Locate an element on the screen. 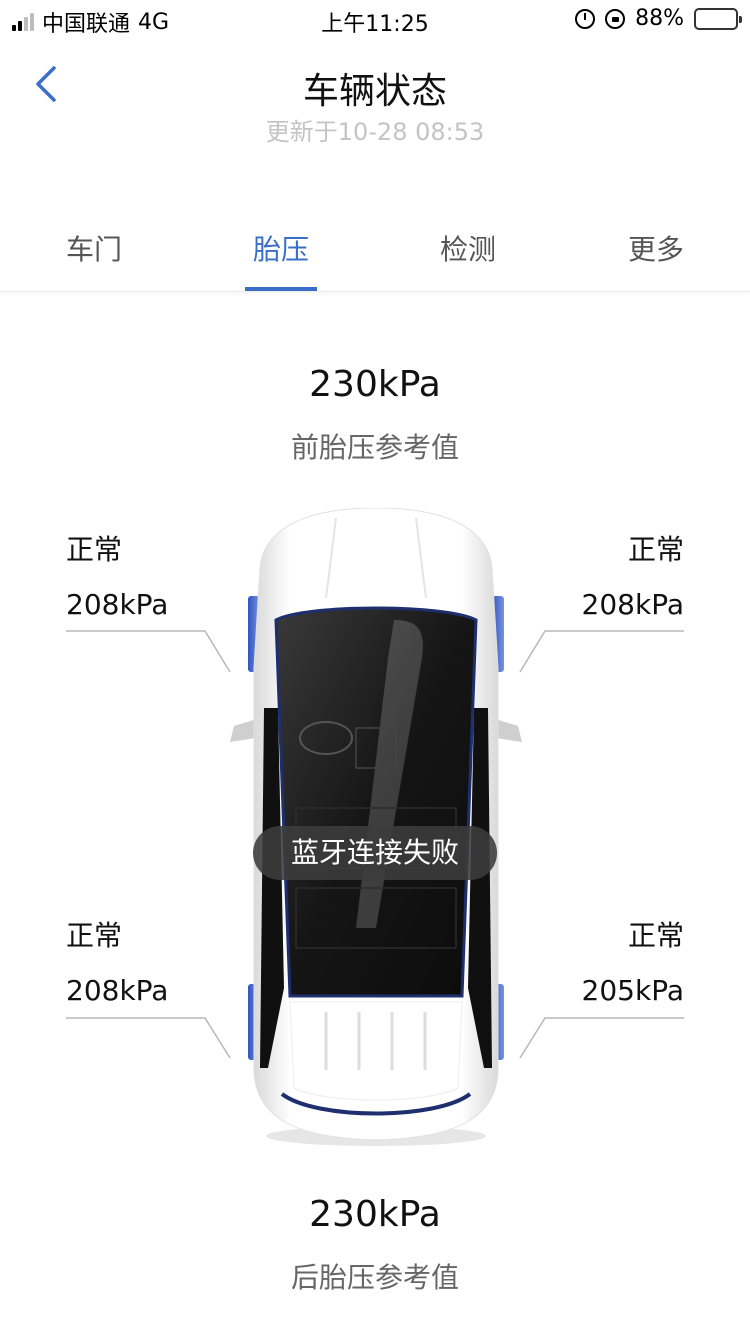 The height and width of the screenshot is (1334, 750). status-bar: 中国联通 4G 上午11:25 88% ⚡ is located at coordinates (375, 20).